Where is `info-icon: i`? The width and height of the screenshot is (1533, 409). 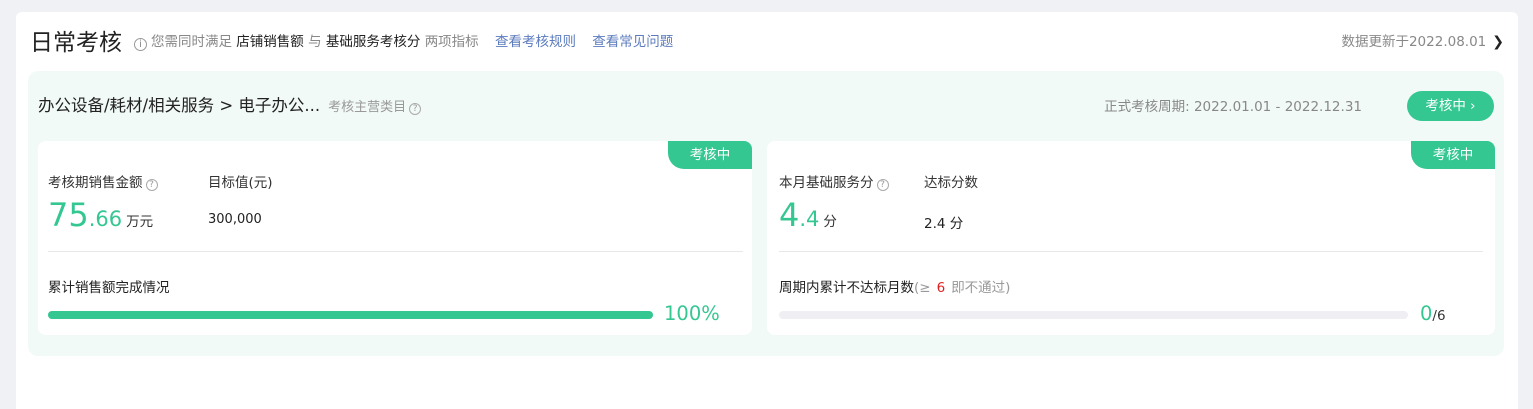
info-icon: i is located at coordinates (140, 44).